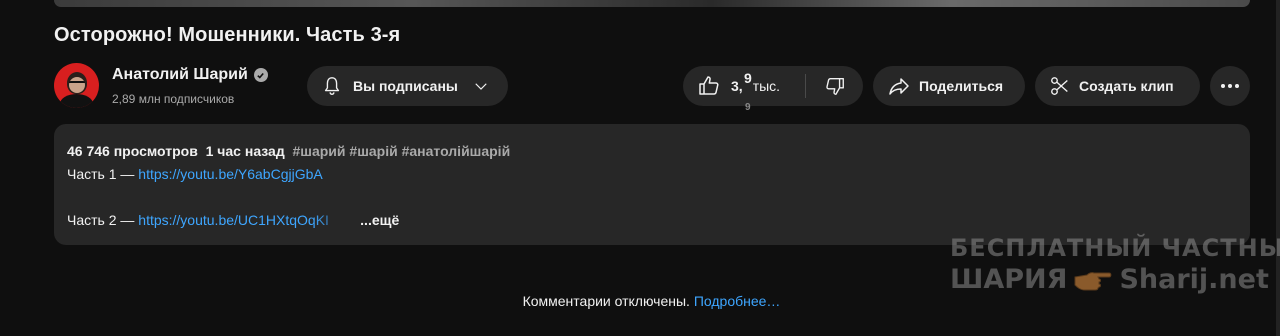 The height and width of the screenshot is (336, 1280). What do you see at coordinates (766, 86) in the screenshot?
I see `like-count-unit: тыс.` at bounding box center [766, 86].